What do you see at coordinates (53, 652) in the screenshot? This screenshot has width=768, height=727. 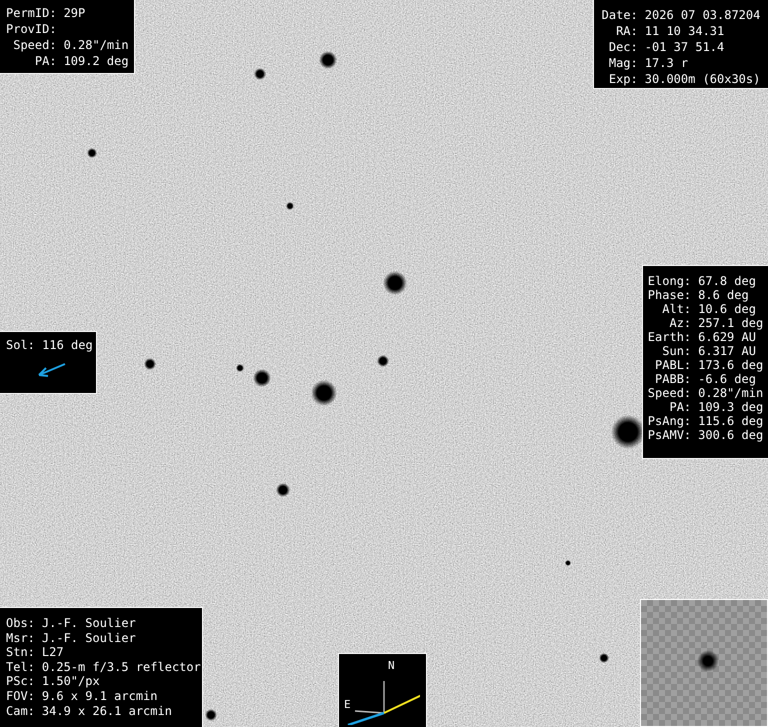 I see `field-value: L27` at bounding box center [53, 652].